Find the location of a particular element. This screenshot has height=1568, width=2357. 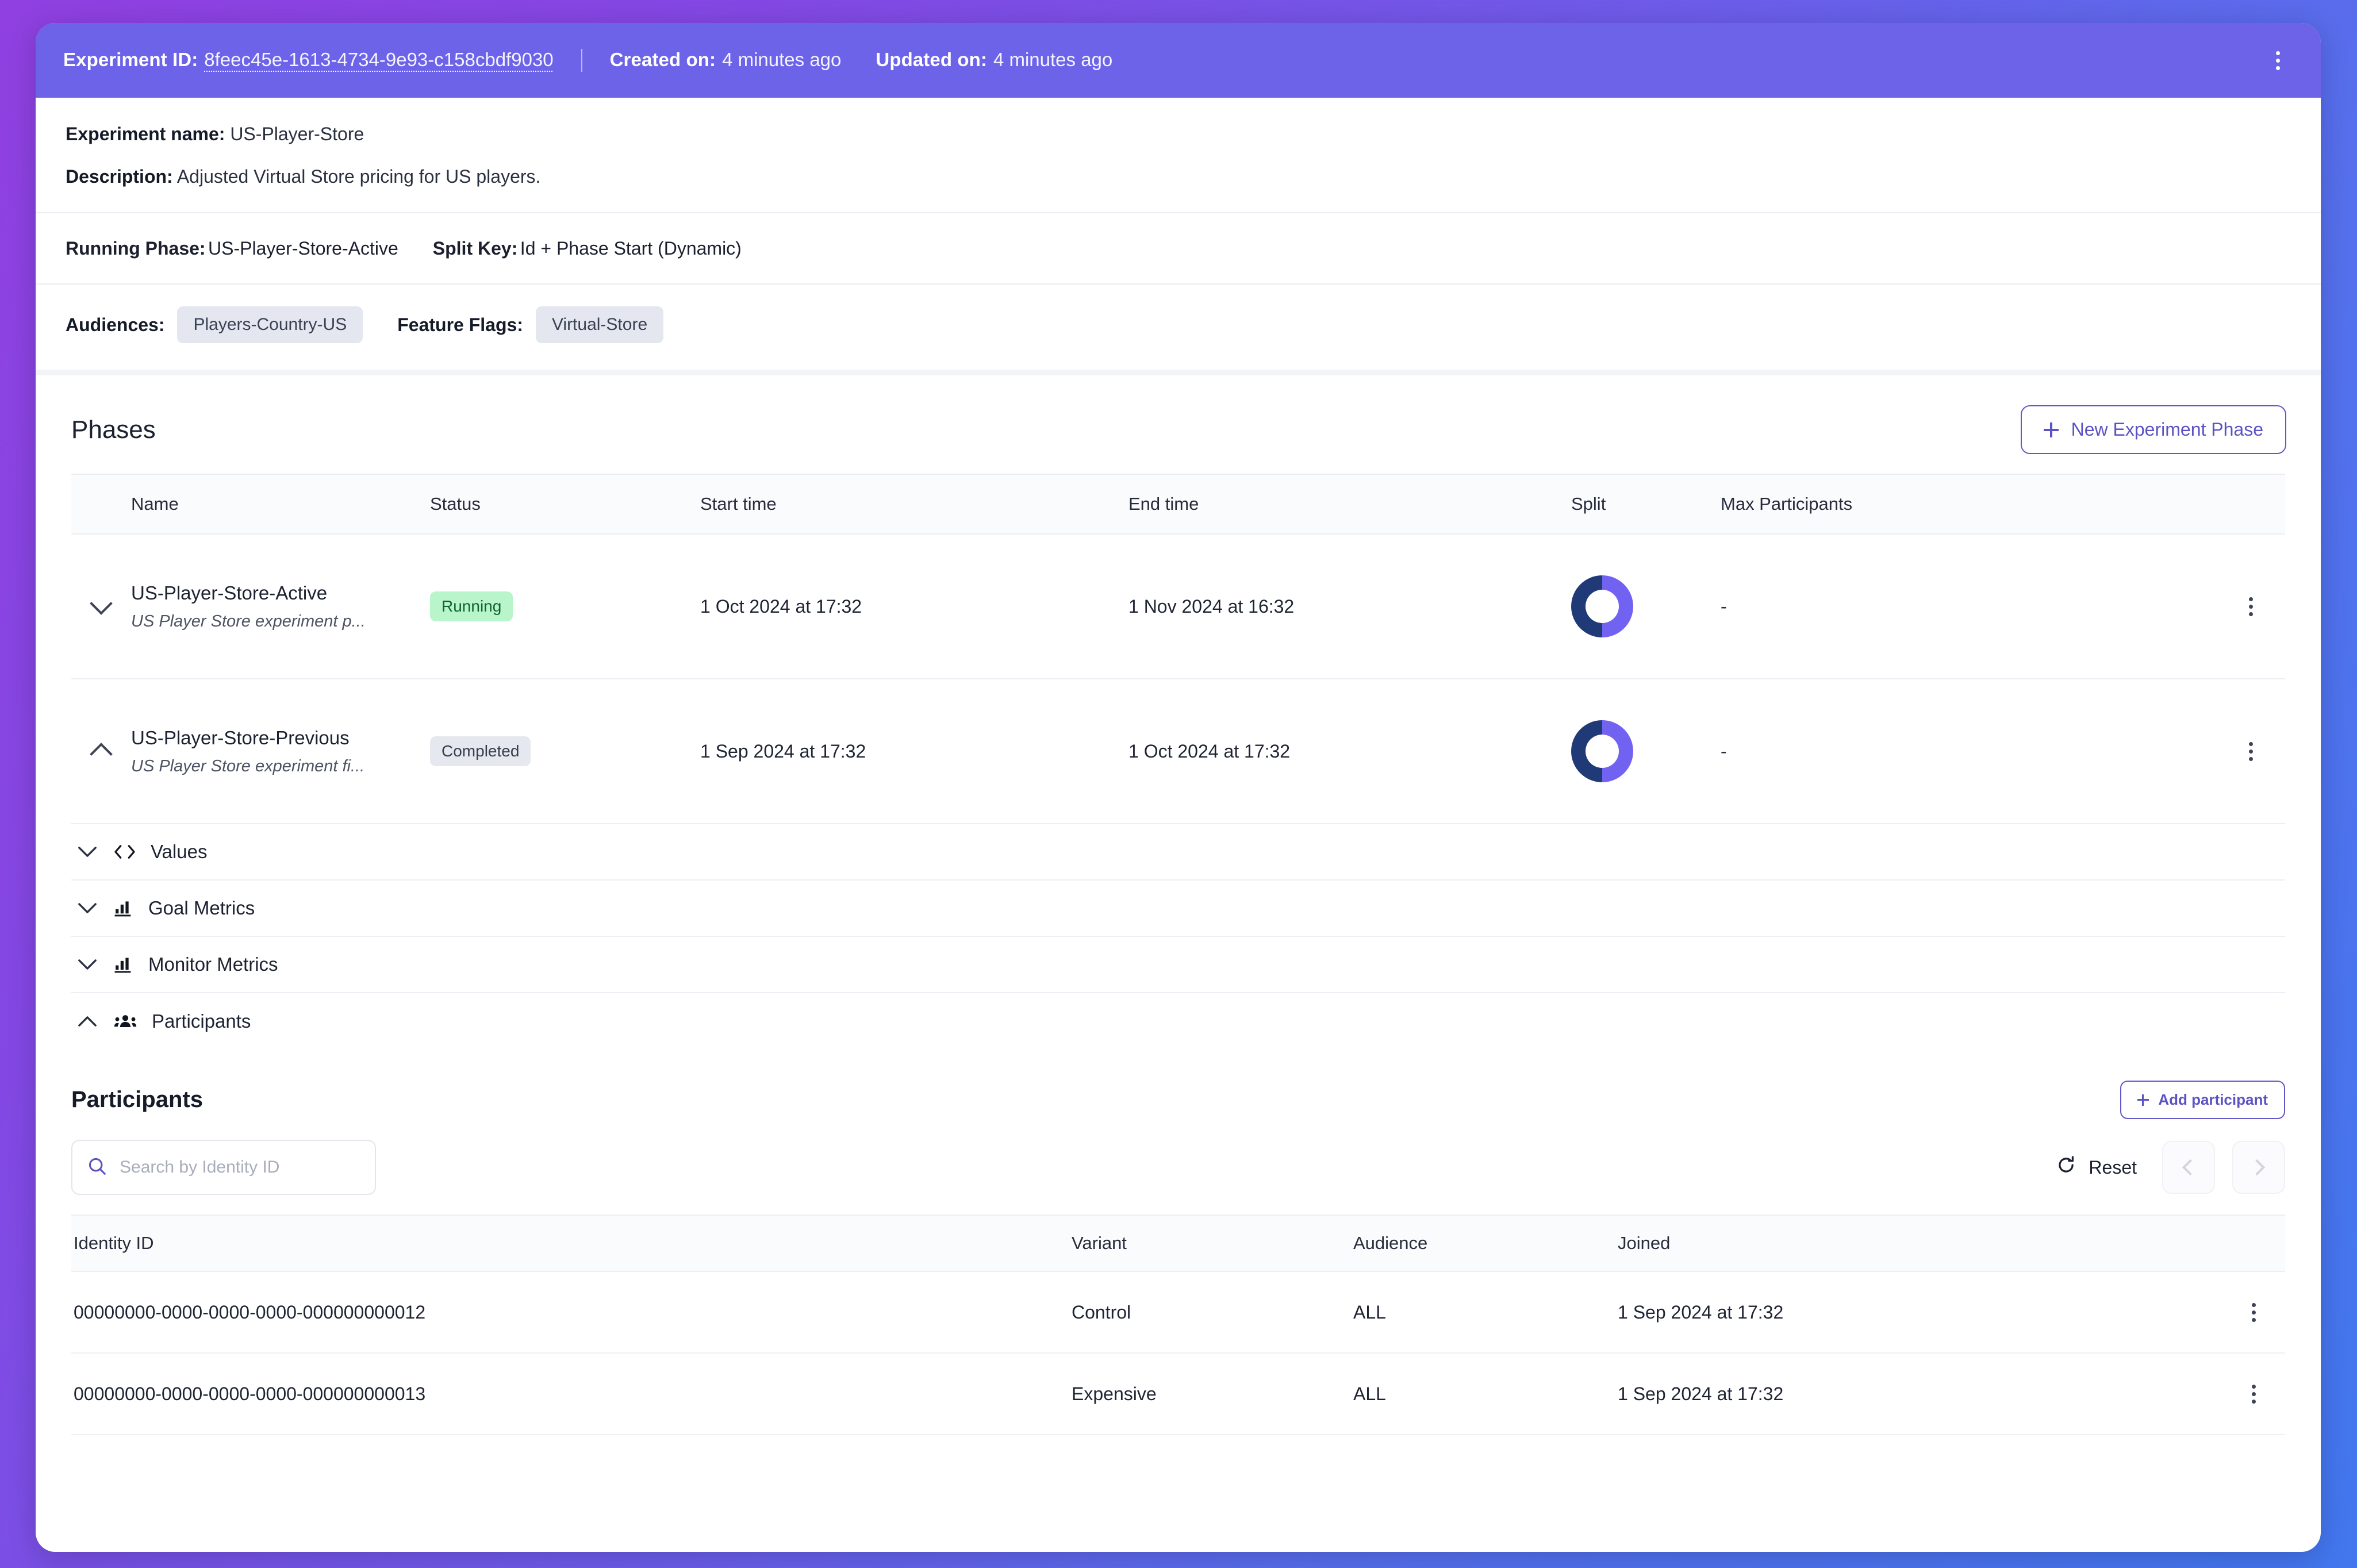

participant-variant: Expensive is located at coordinates (1114, 1394).